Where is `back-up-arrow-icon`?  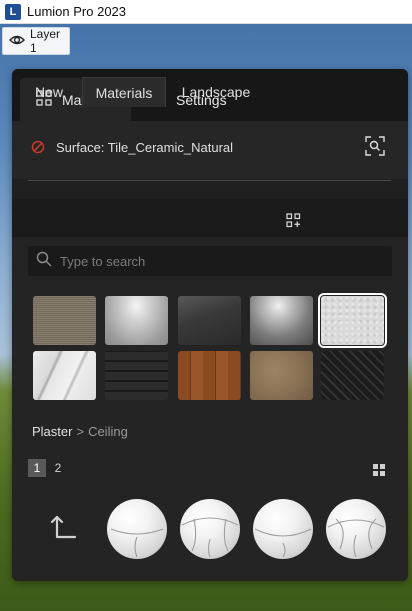 back-up-arrow-icon is located at coordinates (63, 530).